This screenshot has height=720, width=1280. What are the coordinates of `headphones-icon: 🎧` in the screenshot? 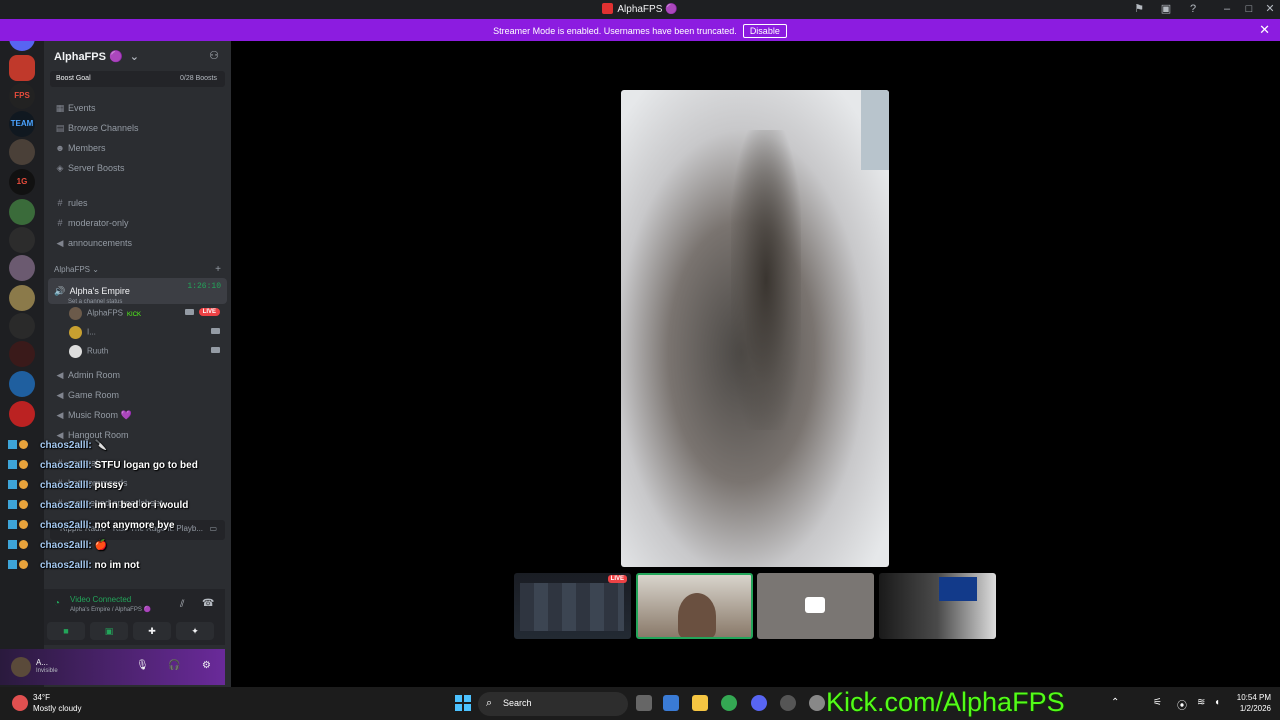 It's located at (174, 665).